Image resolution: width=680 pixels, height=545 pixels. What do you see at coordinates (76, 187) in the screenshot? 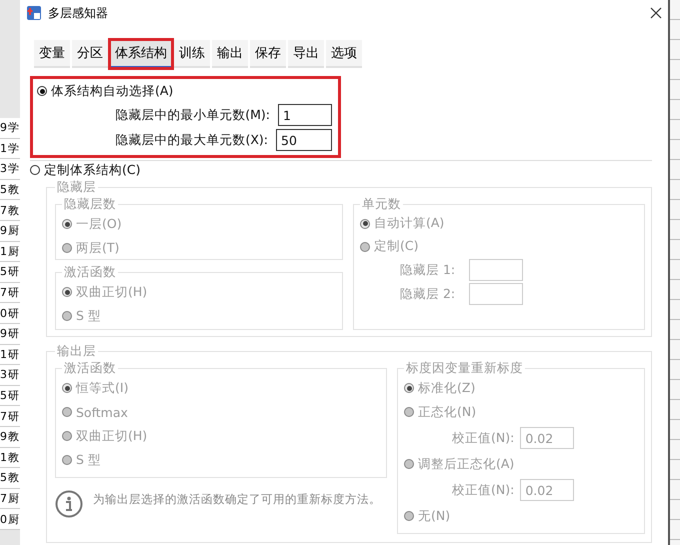
I see `group-title: 隐藏层` at bounding box center [76, 187].